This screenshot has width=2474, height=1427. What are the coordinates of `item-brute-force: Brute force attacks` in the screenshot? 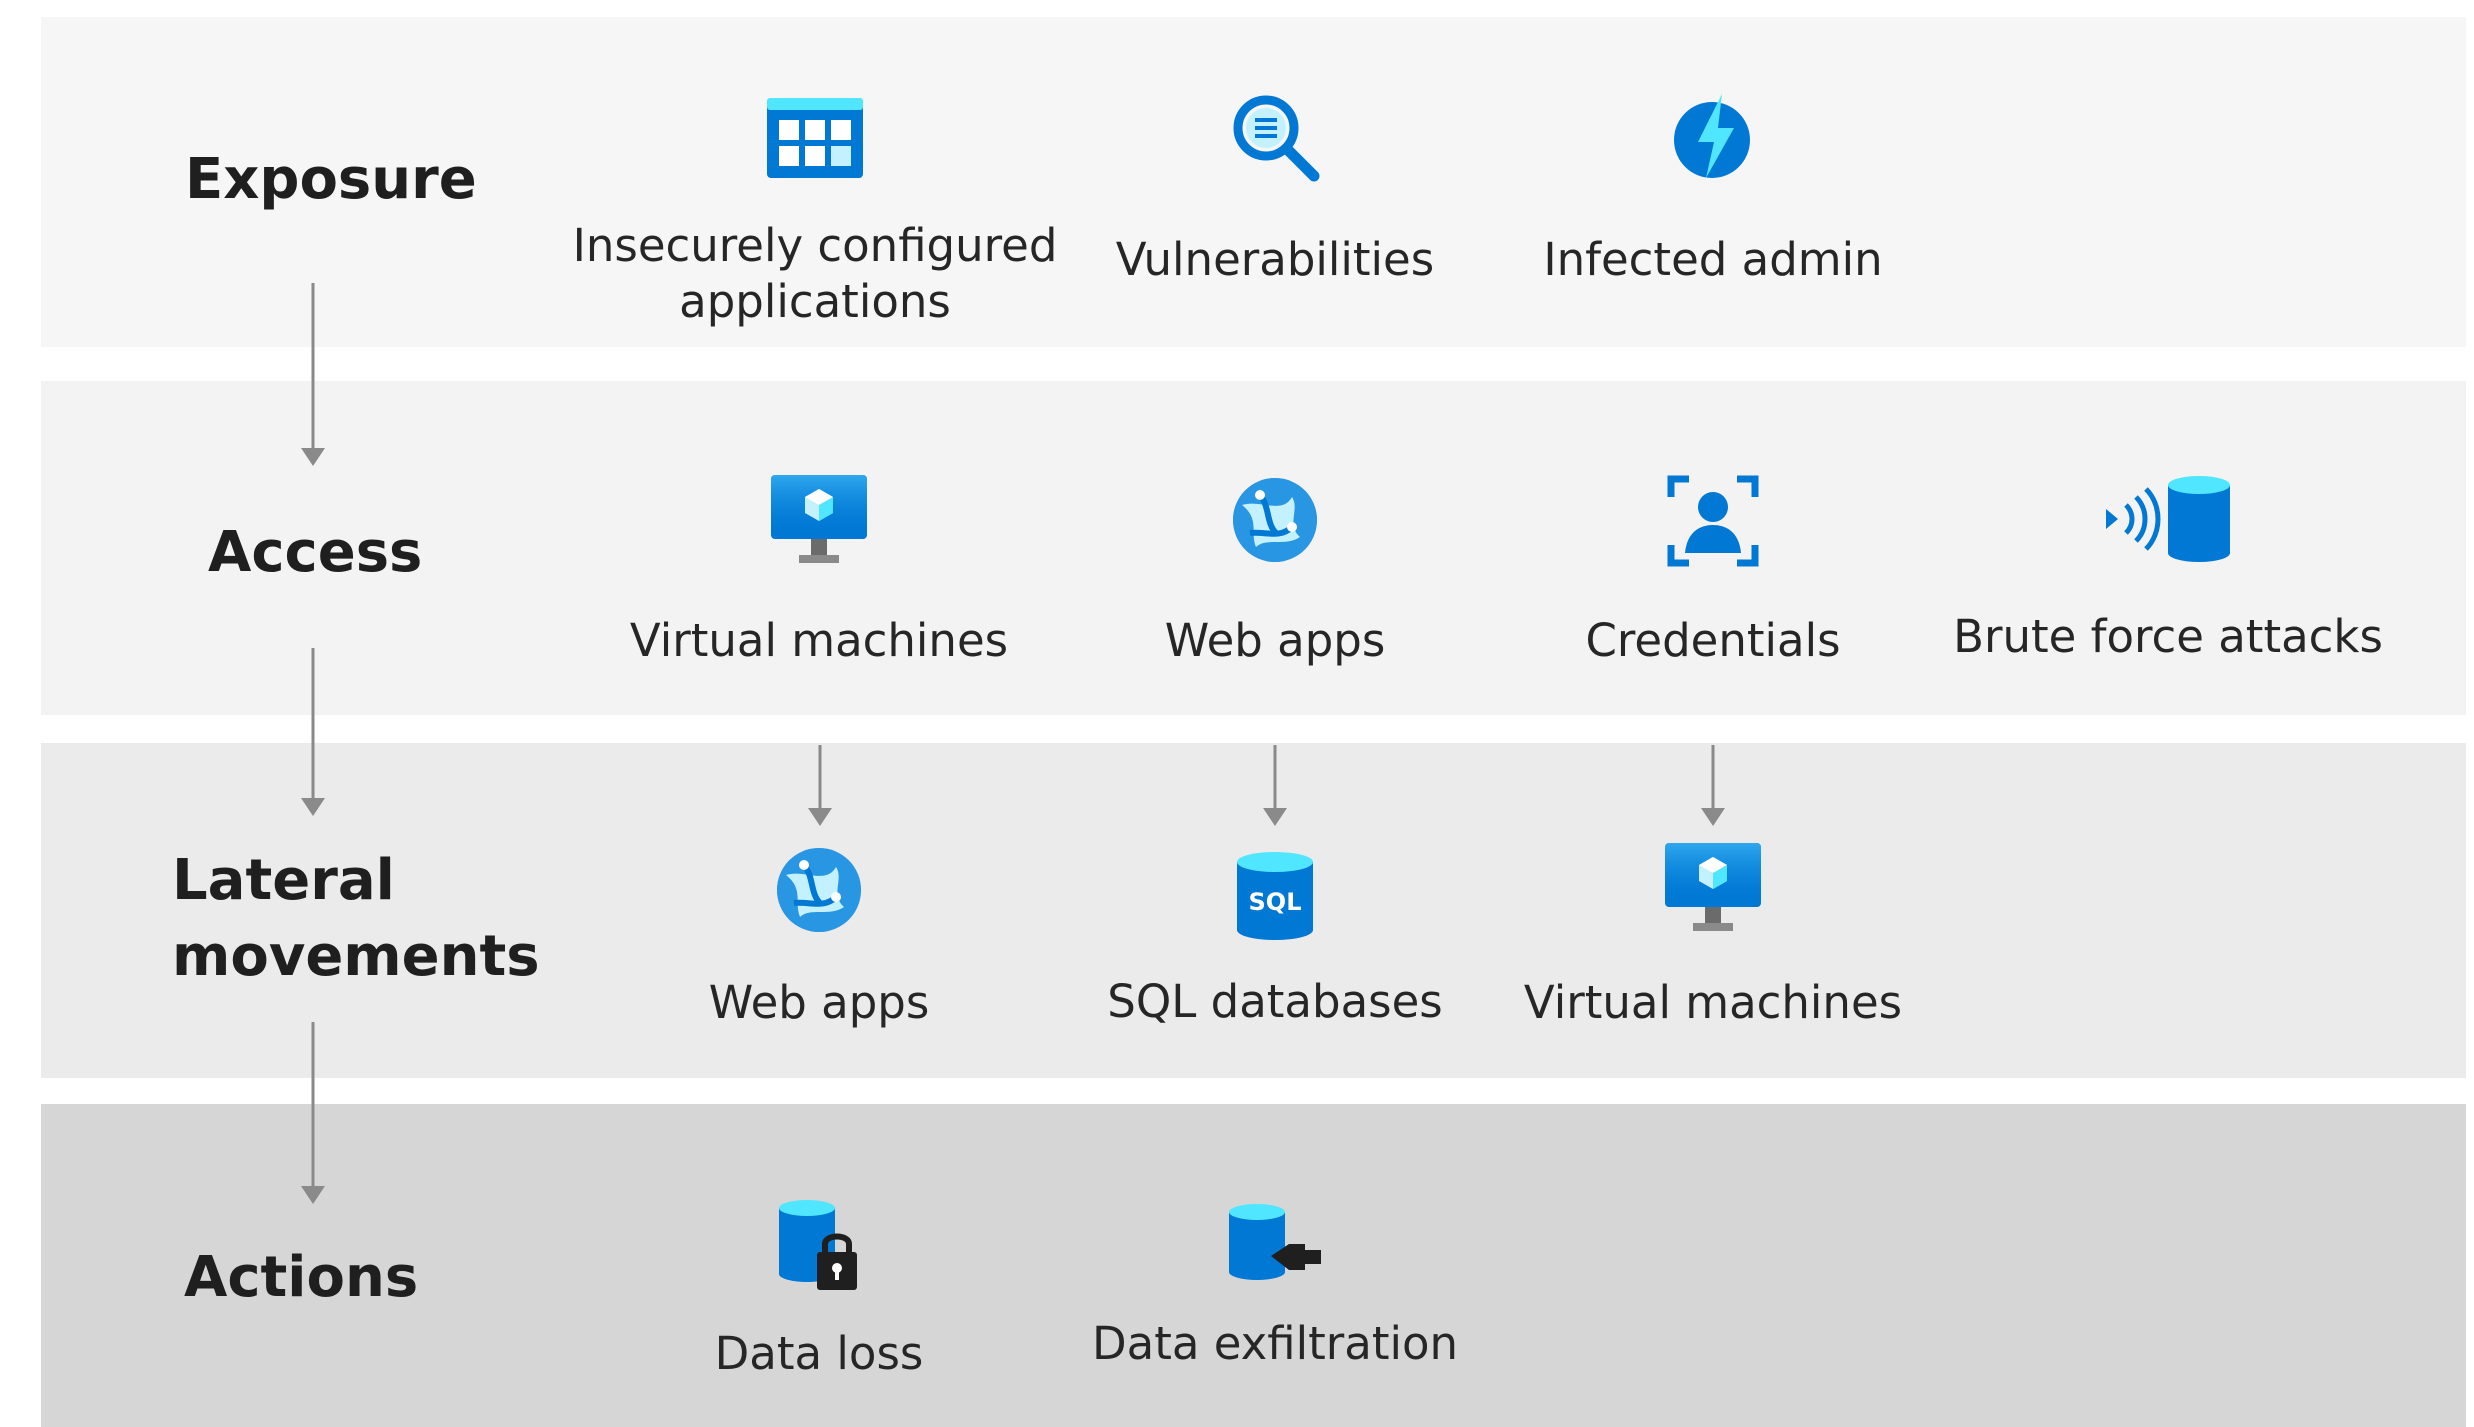 It's located at (2168, 570).